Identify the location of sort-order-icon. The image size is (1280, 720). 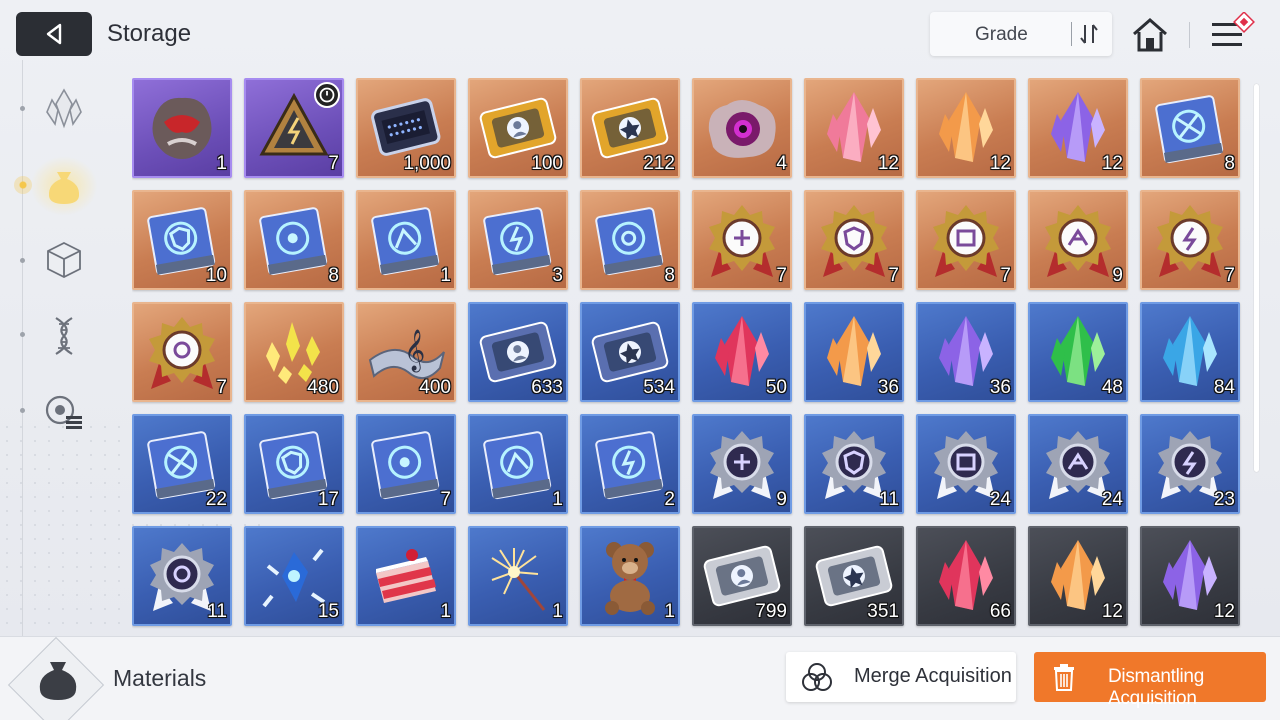
(1089, 34).